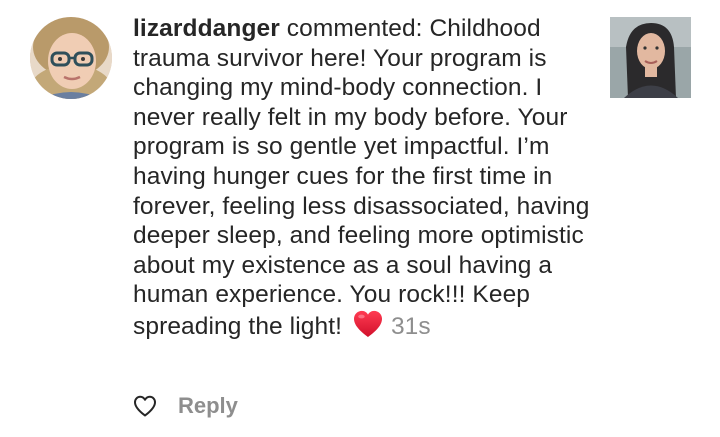  I want to click on reply-button: Reply, so click(208, 406).